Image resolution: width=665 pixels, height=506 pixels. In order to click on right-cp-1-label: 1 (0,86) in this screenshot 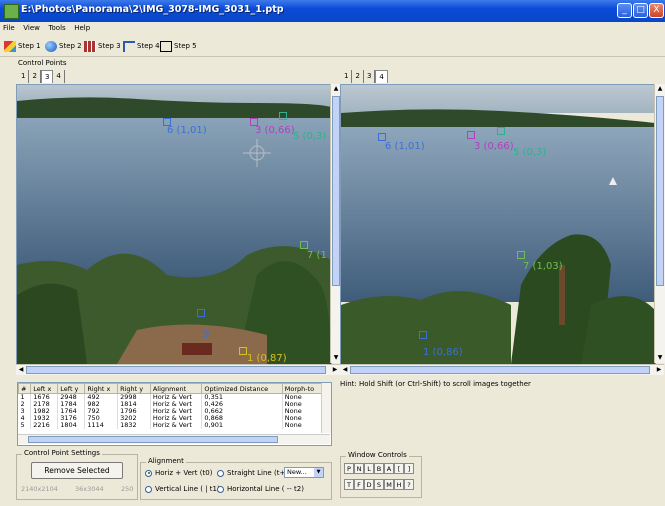, I will do `click(443, 352)`.